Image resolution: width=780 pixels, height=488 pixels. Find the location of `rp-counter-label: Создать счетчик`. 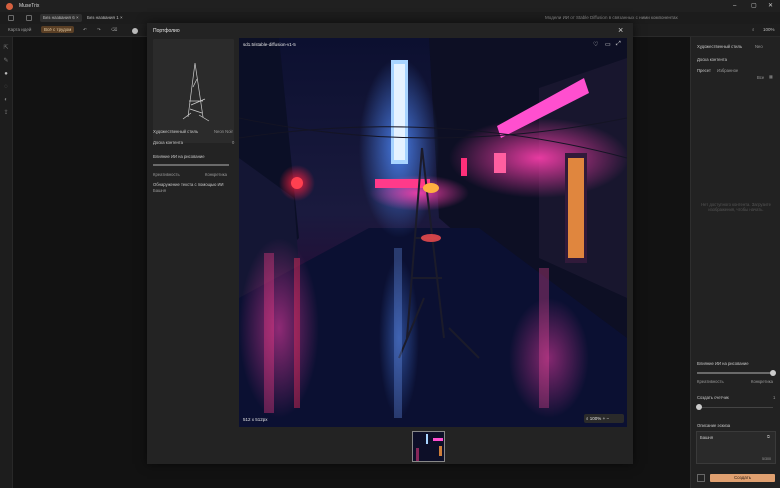

rp-counter-label: Создать счетчик is located at coordinates (713, 397).